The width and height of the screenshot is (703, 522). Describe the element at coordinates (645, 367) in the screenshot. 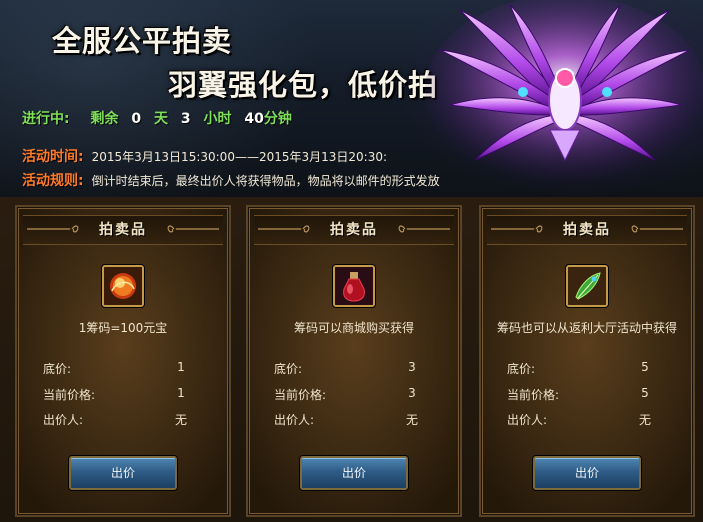

I see `base-price-value: 5` at that location.